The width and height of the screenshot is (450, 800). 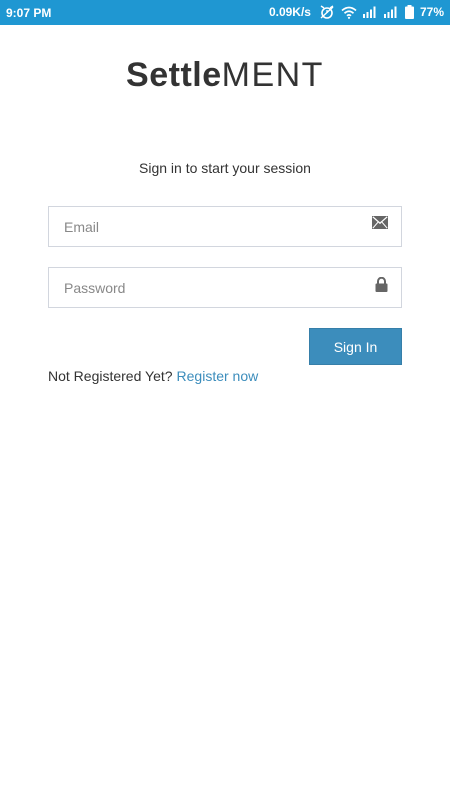 I want to click on password-field, so click(x=225, y=287).